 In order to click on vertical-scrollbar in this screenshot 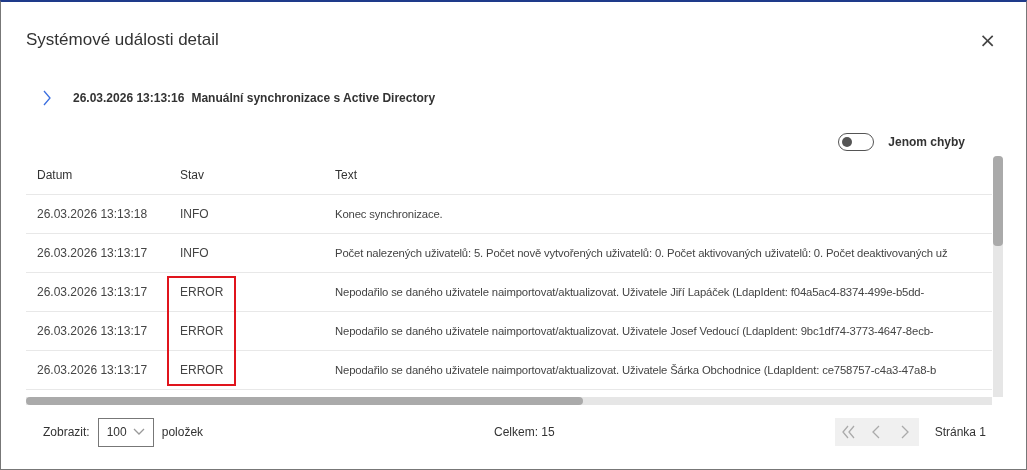, I will do `click(998, 276)`.